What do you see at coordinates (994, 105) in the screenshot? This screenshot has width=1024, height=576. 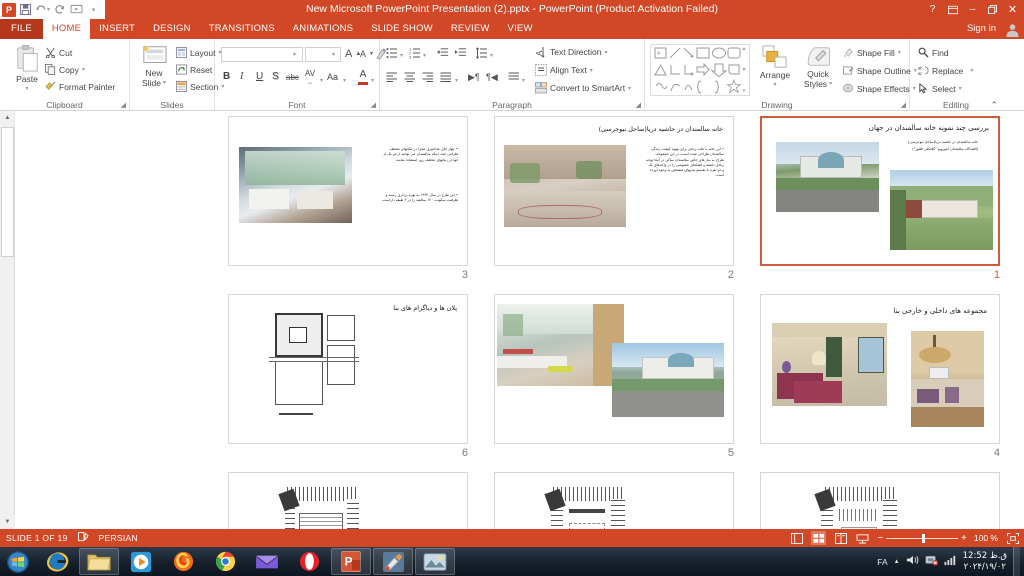 I see `collapse-ribbon-button: ⌃` at bounding box center [994, 105].